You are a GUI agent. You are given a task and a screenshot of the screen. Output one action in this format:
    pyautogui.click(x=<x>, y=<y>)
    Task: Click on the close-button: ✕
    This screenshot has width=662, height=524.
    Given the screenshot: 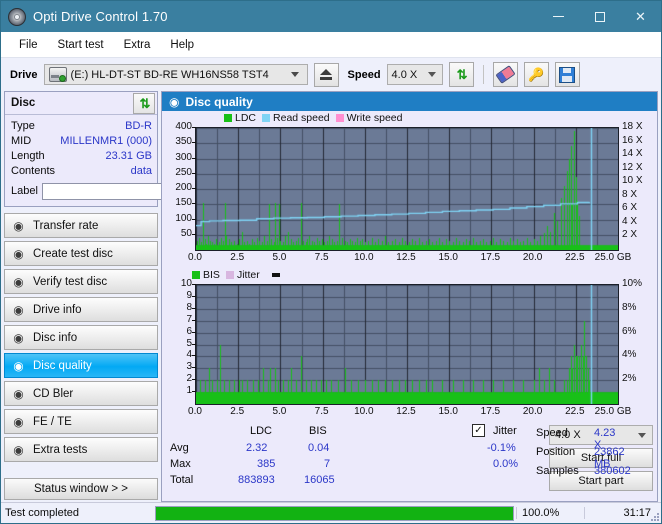 What is the action you would take?
    pyautogui.click(x=640, y=16)
    